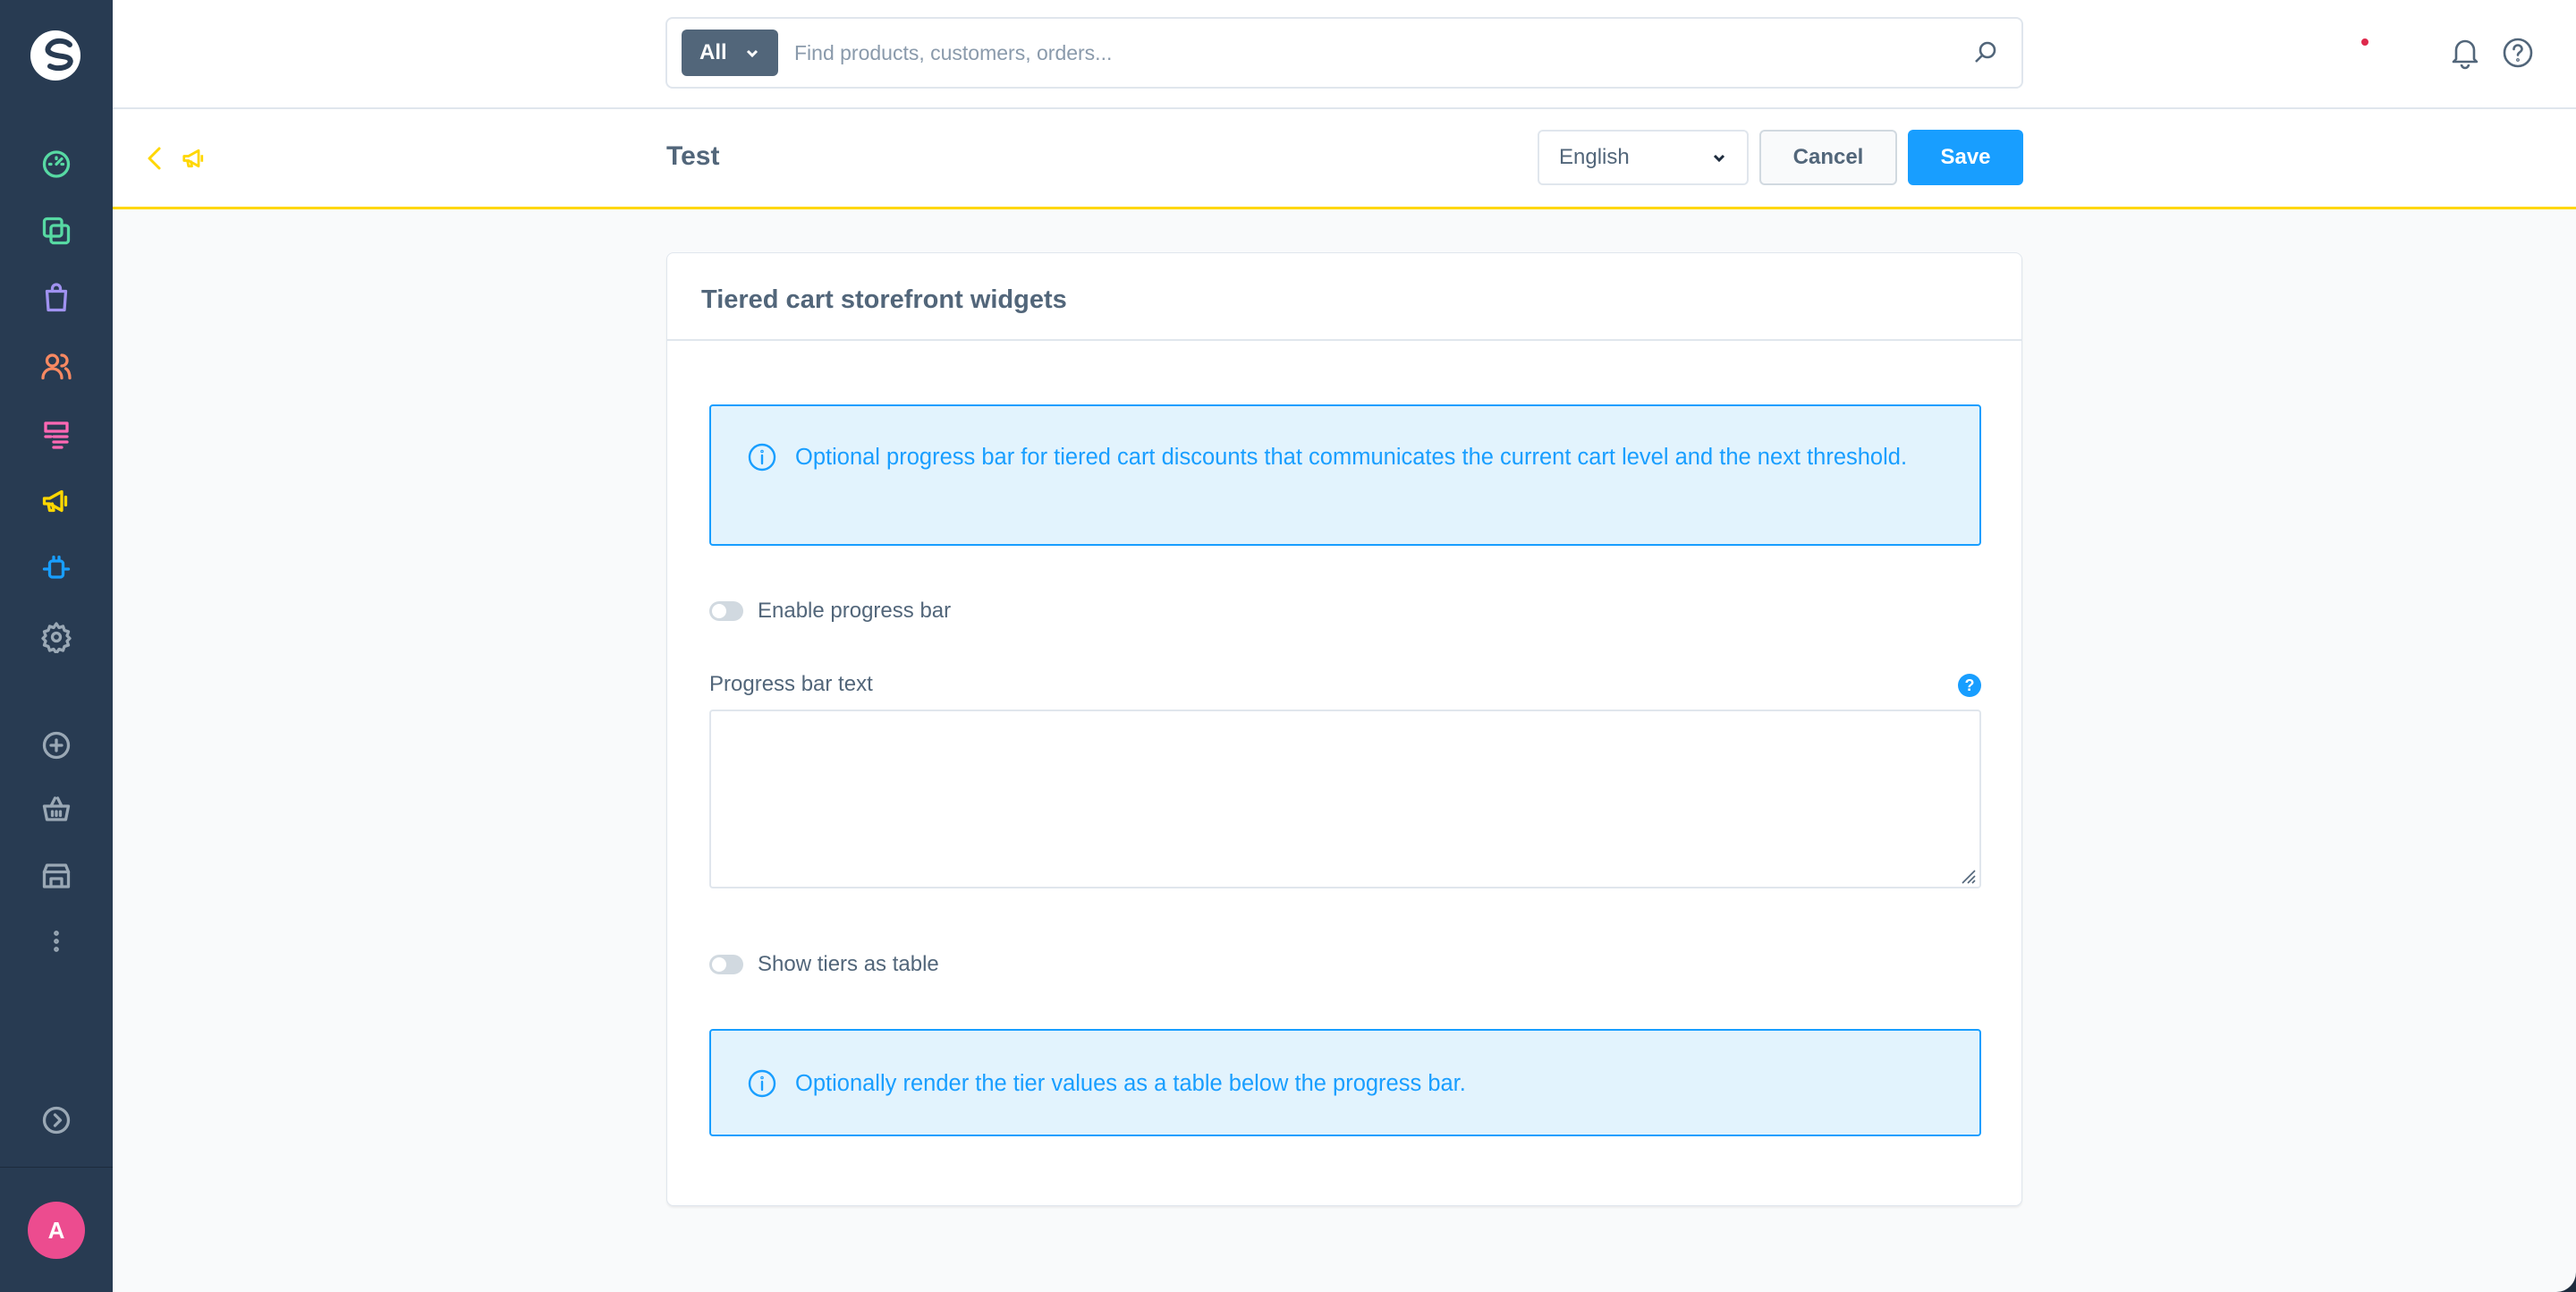 Image resolution: width=2576 pixels, height=1292 pixels. Describe the element at coordinates (56, 876) in the screenshot. I see `headless-icon` at that location.